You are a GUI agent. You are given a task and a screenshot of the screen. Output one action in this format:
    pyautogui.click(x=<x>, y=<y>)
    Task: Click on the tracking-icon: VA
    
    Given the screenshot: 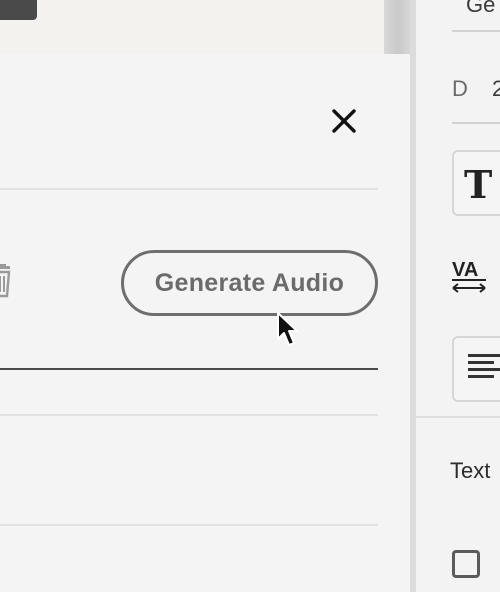 What is the action you would take?
    pyautogui.click(x=470, y=275)
    